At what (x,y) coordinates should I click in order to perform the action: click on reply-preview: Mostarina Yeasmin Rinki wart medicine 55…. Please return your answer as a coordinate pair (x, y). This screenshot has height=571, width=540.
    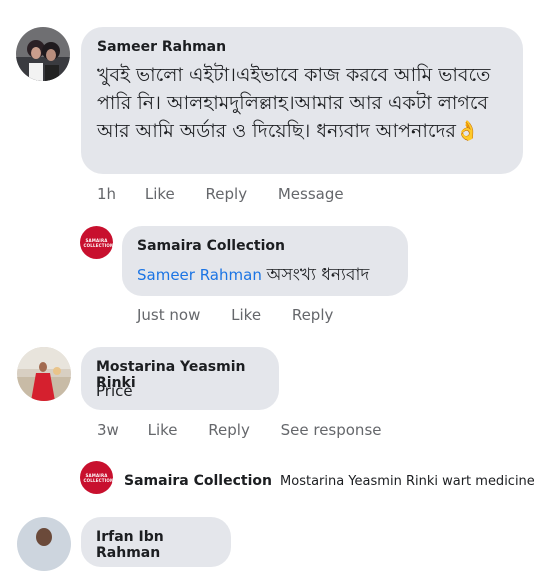
    Looking at the image, I should click on (407, 481).